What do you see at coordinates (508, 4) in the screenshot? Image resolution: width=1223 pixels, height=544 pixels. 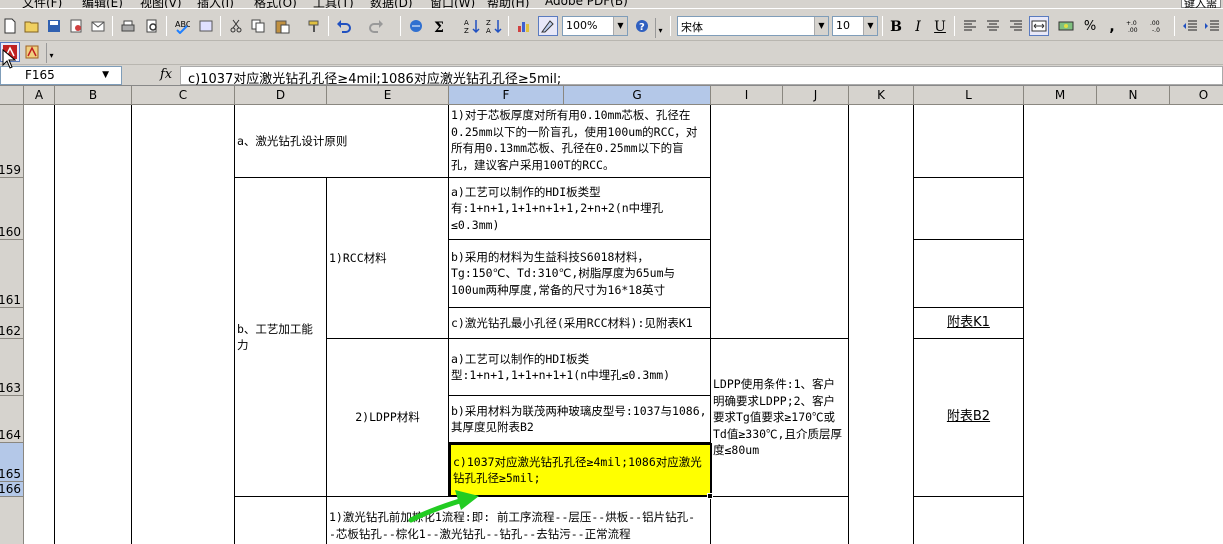 I see `menu-help: 帮助(H)` at bounding box center [508, 4].